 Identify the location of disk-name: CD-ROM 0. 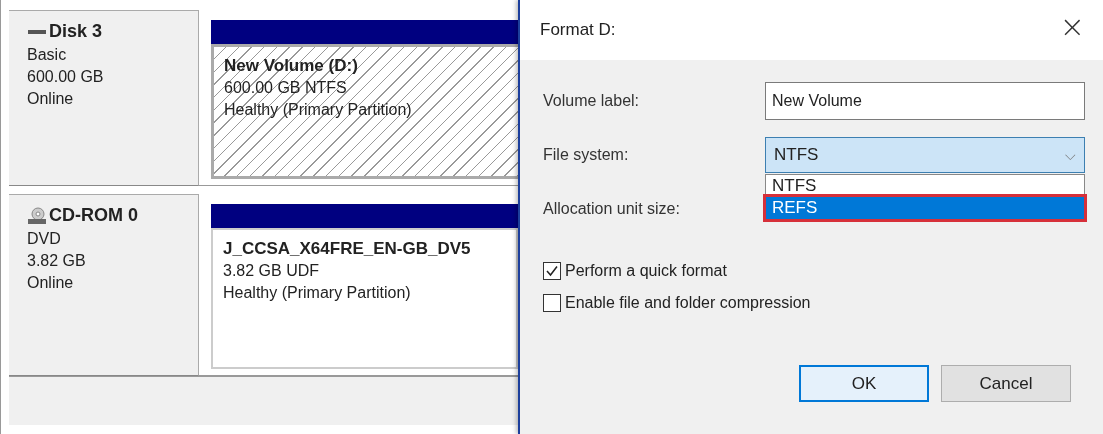
(93, 215).